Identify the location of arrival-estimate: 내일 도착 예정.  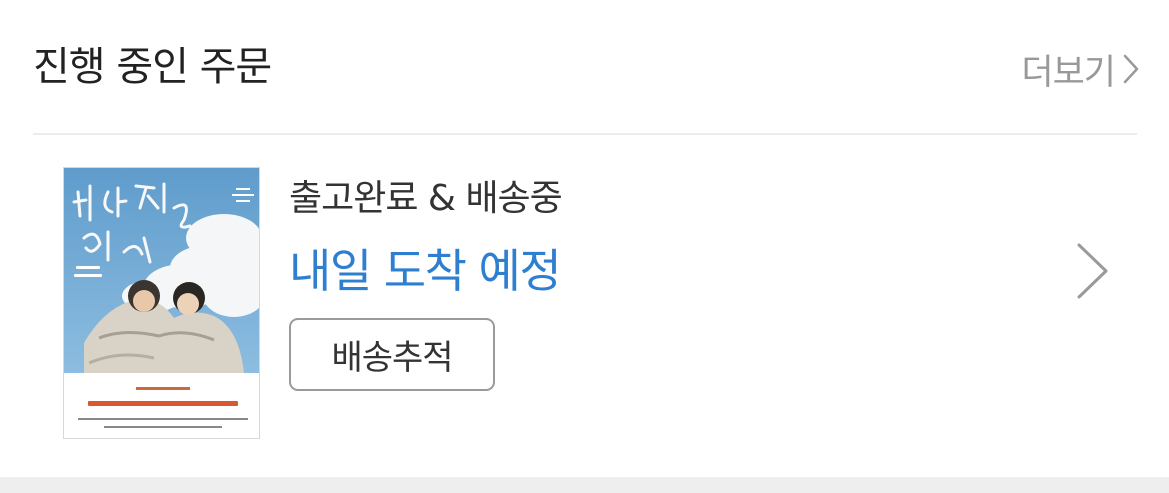
(425, 271).